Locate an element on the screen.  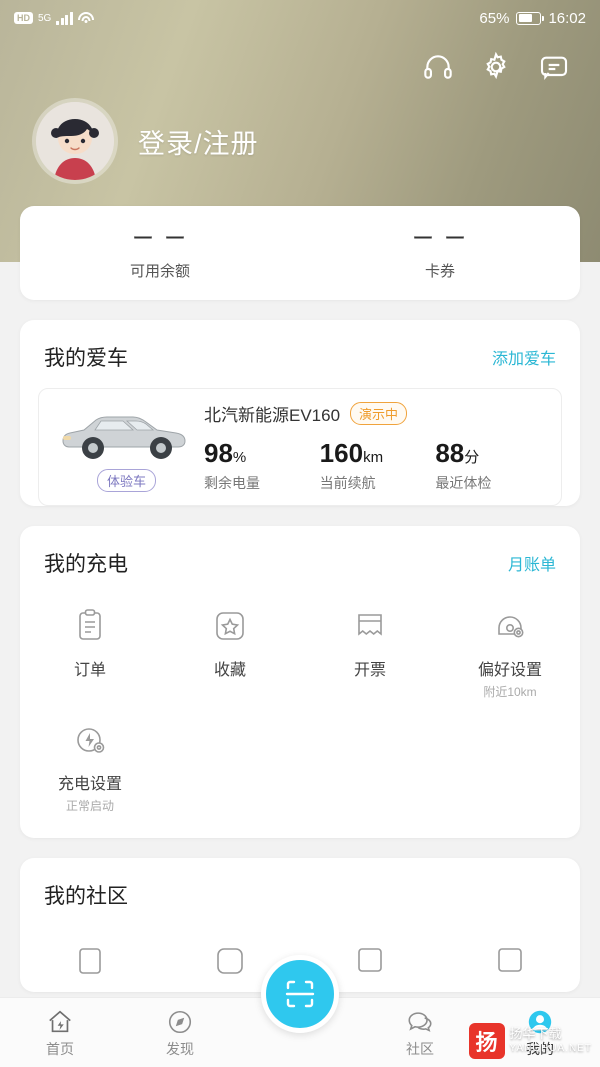
signal-bars-icon is located at coordinates (64, 18).